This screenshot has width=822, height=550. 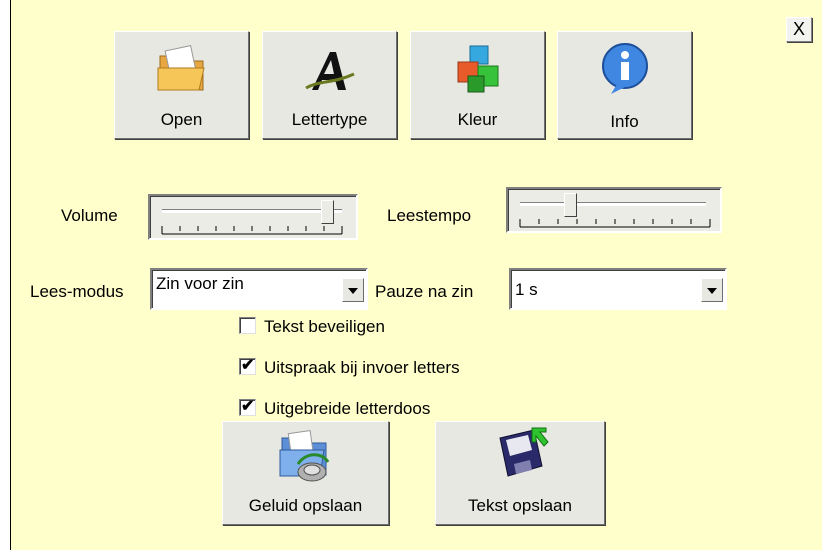 I want to click on save-text-label: Tekst opslaan, so click(x=520, y=505).